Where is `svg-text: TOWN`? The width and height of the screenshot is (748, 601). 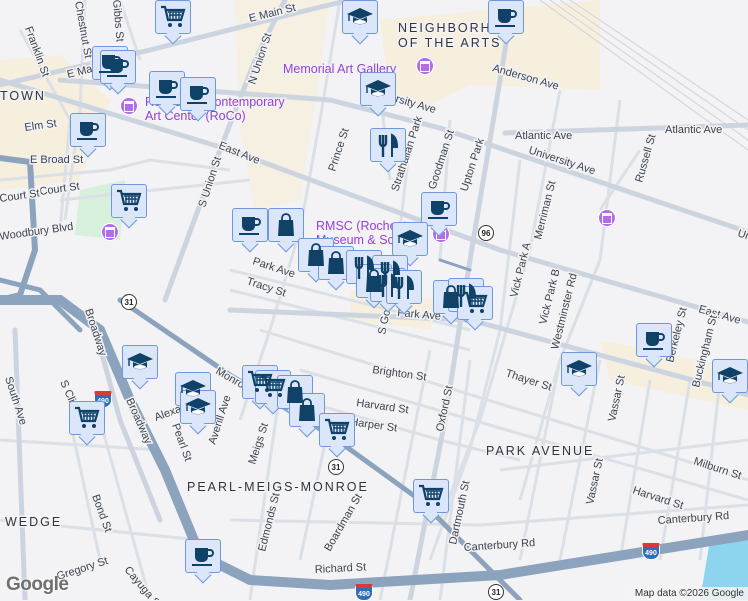
svg-text: TOWN is located at coordinates (23, 96).